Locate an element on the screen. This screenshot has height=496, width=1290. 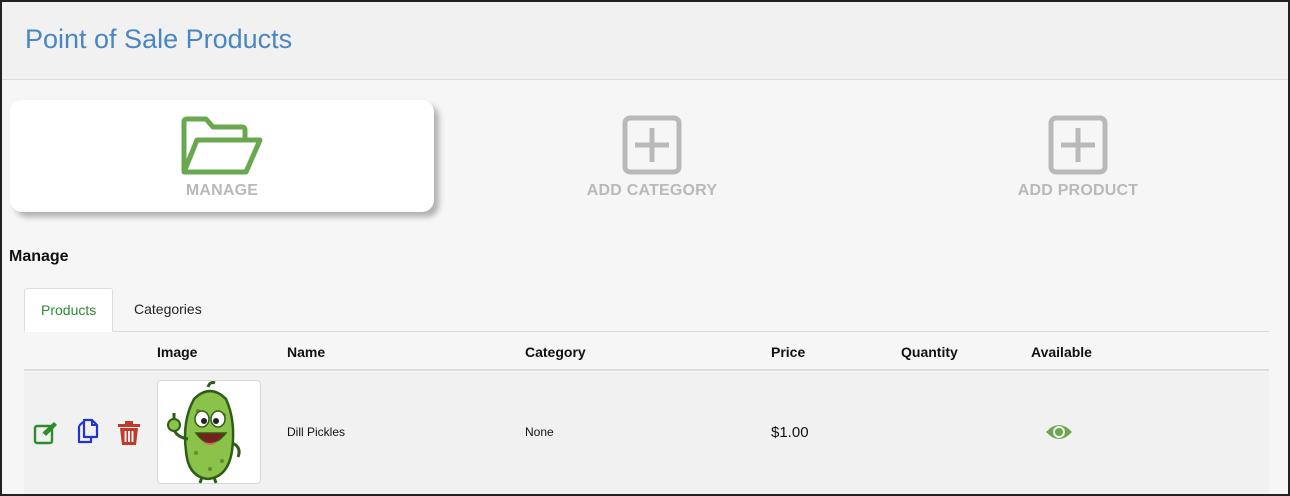
column-header-image: Image is located at coordinates (177, 352).